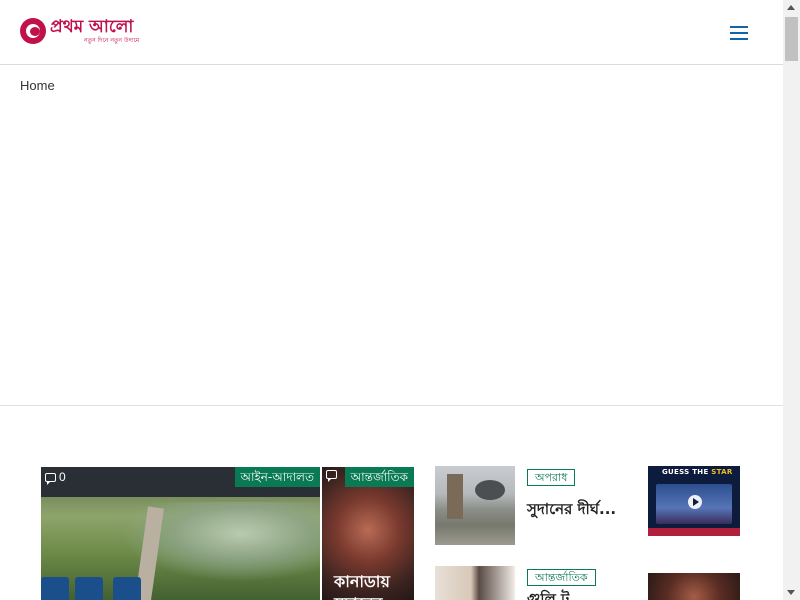  I want to click on prothom-alo-logo: প্রথম আলো নতুন দিনে নতুন উদ্যমে, so click(79, 31).